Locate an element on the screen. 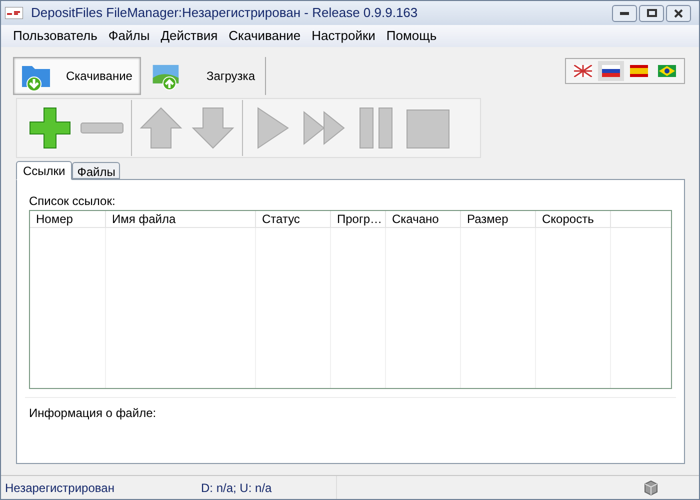 The height and width of the screenshot is (500, 700). links-label: Список ссылок: is located at coordinates (72, 201).